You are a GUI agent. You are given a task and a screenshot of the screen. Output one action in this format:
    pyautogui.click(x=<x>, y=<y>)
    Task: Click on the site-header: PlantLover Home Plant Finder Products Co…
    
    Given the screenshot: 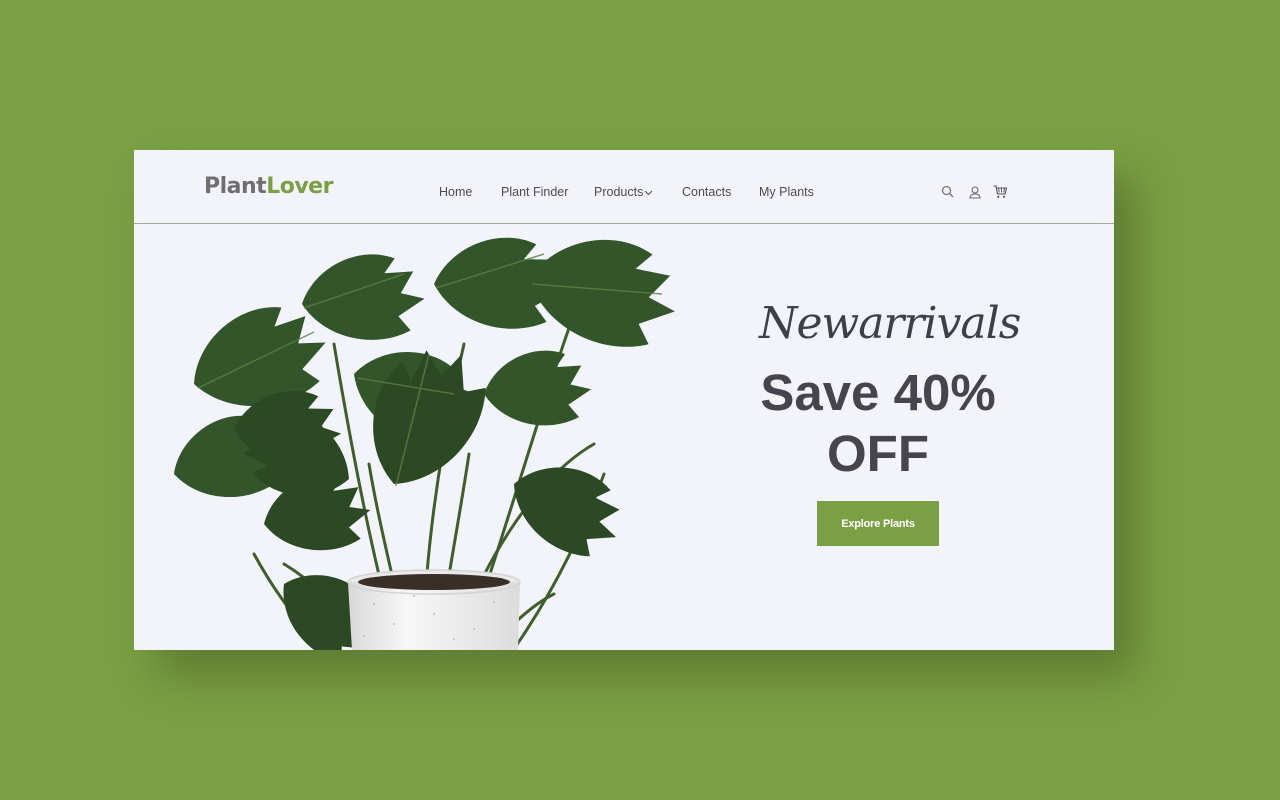 What is the action you would take?
    pyautogui.click(x=624, y=187)
    